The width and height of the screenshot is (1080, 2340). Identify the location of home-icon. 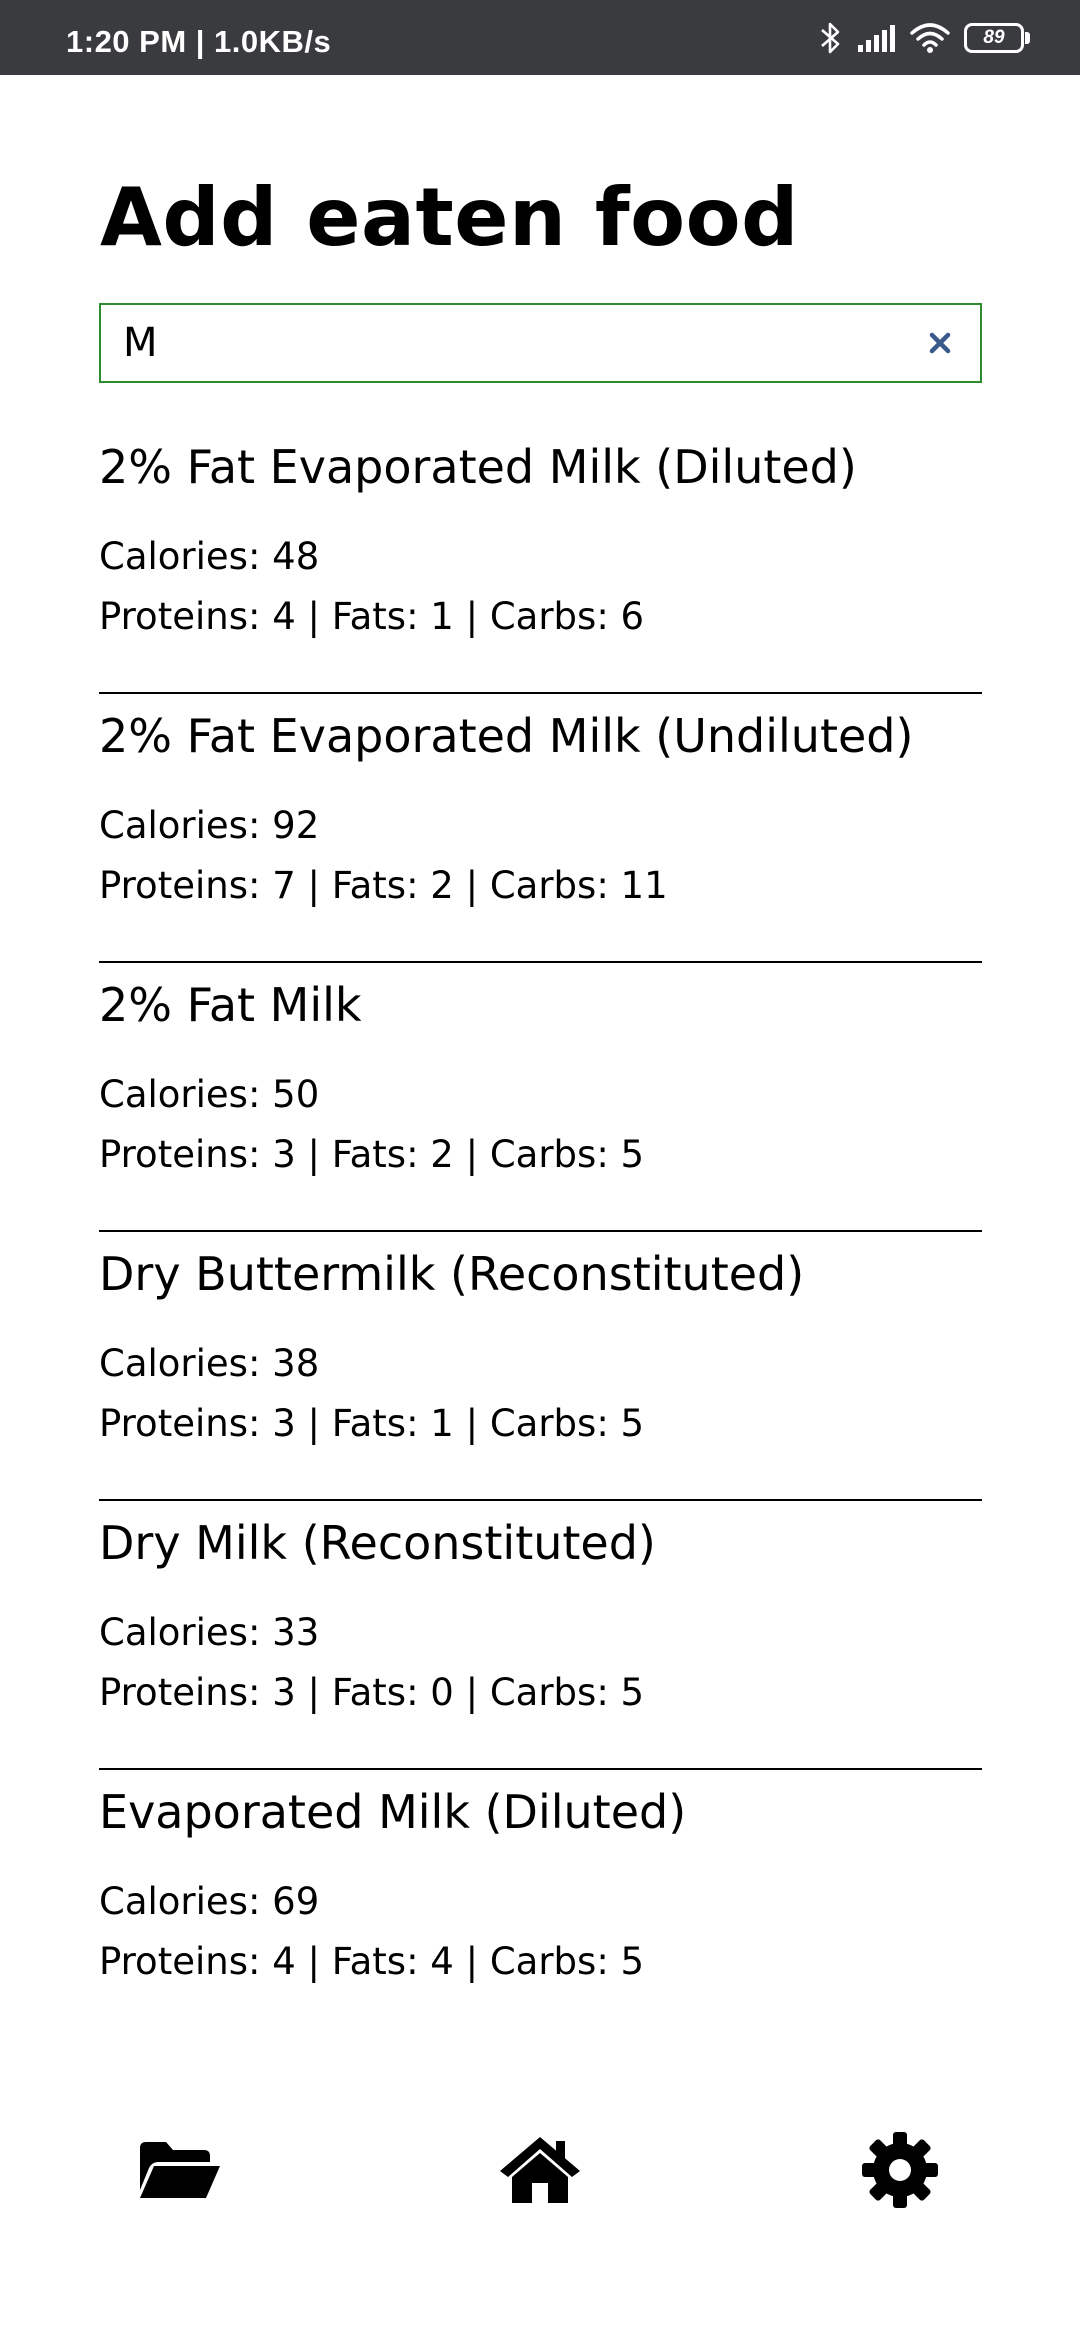
(540, 2170).